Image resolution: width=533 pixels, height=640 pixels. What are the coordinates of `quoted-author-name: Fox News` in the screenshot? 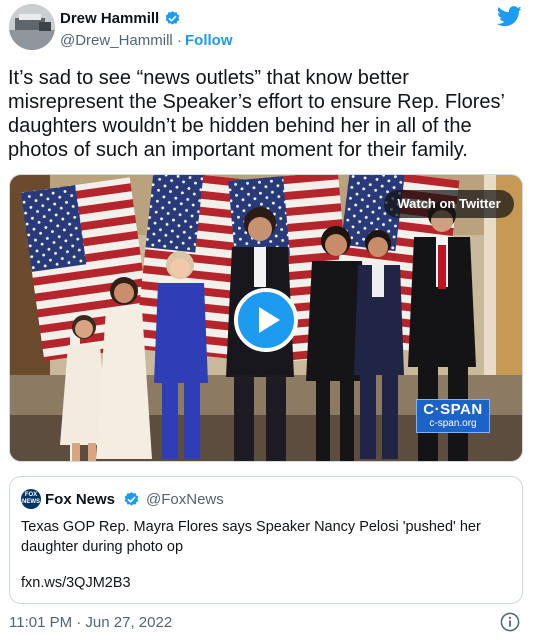 It's located at (80, 499).